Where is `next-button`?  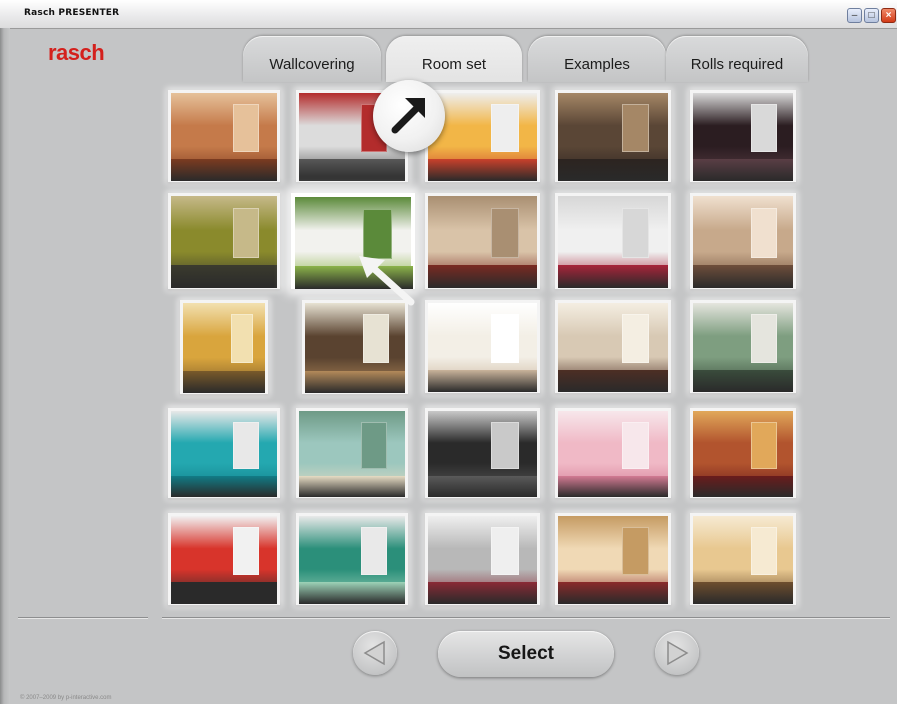 next-button is located at coordinates (677, 653).